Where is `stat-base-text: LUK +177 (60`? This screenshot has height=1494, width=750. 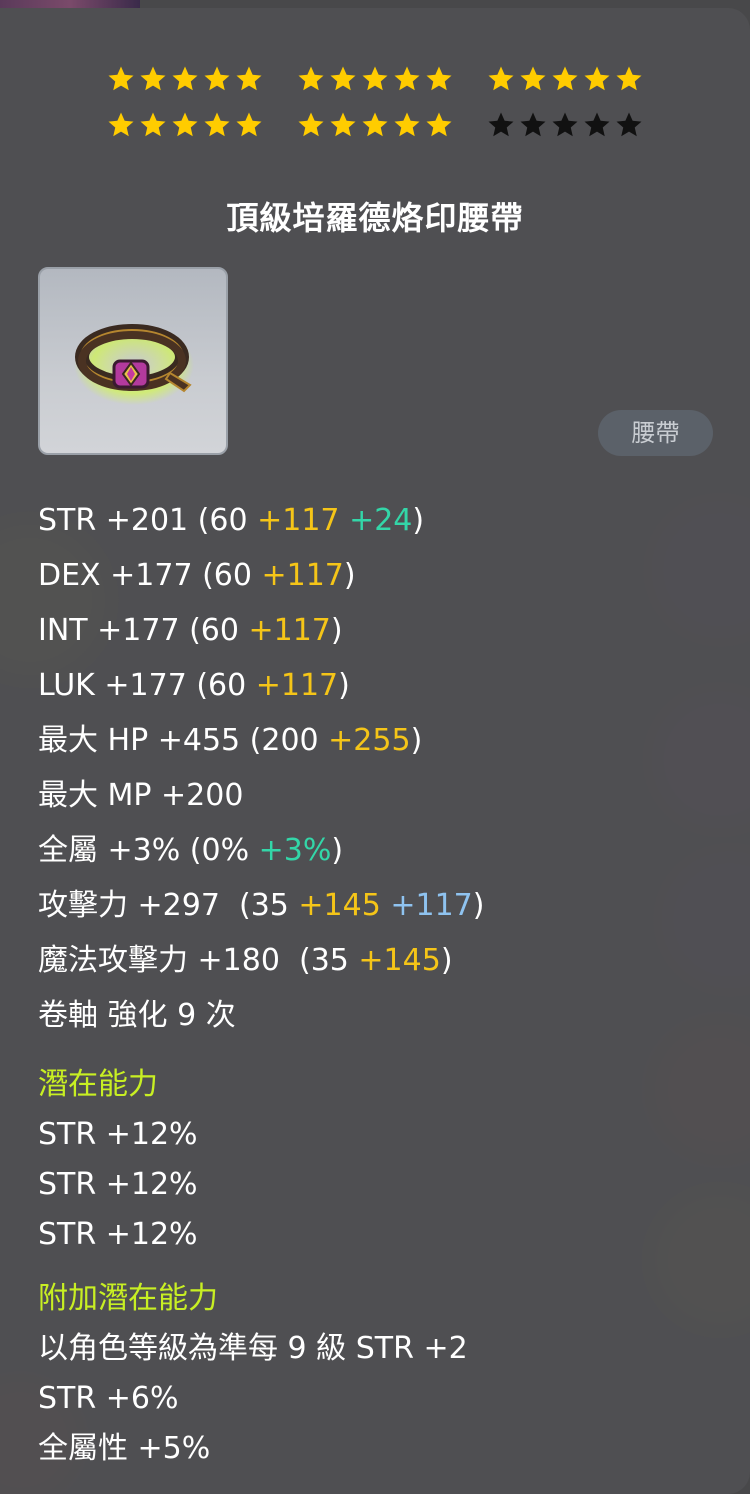 stat-base-text: LUK +177 (60 is located at coordinates (147, 685).